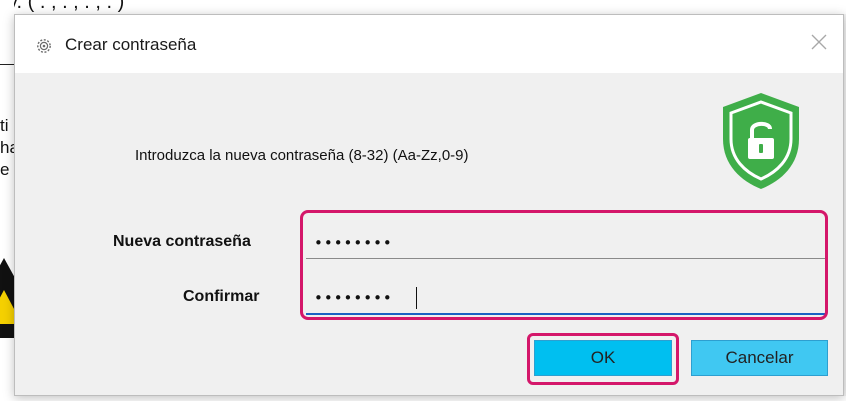 The image size is (846, 401). What do you see at coordinates (7, 147) in the screenshot?
I see `background-text-fragment: ha` at bounding box center [7, 147].